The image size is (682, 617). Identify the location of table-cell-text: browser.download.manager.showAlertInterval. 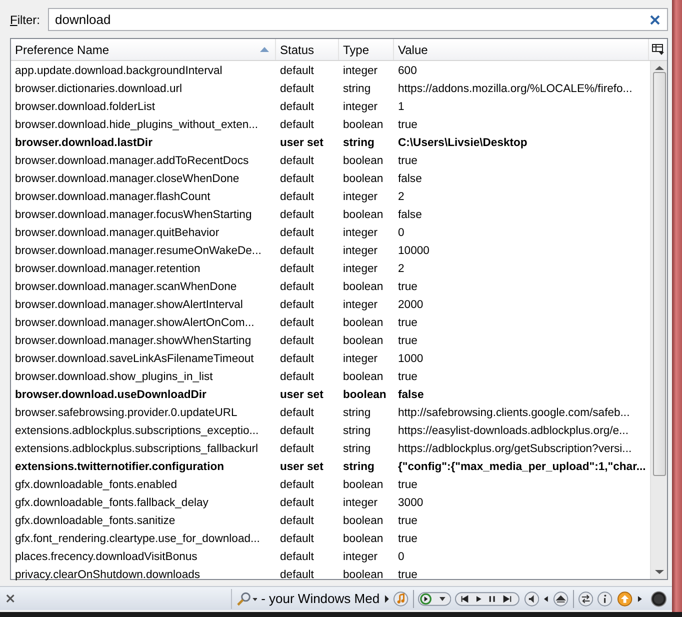
(129, 305).